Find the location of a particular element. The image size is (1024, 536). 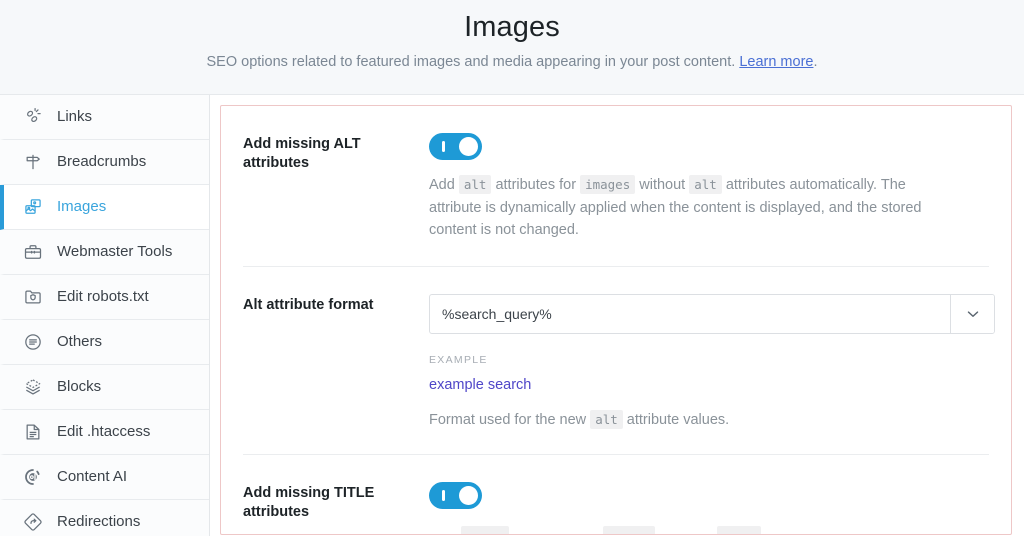

sidebar-item-label: Edit .htaccess is located at coordinates (104, 431).